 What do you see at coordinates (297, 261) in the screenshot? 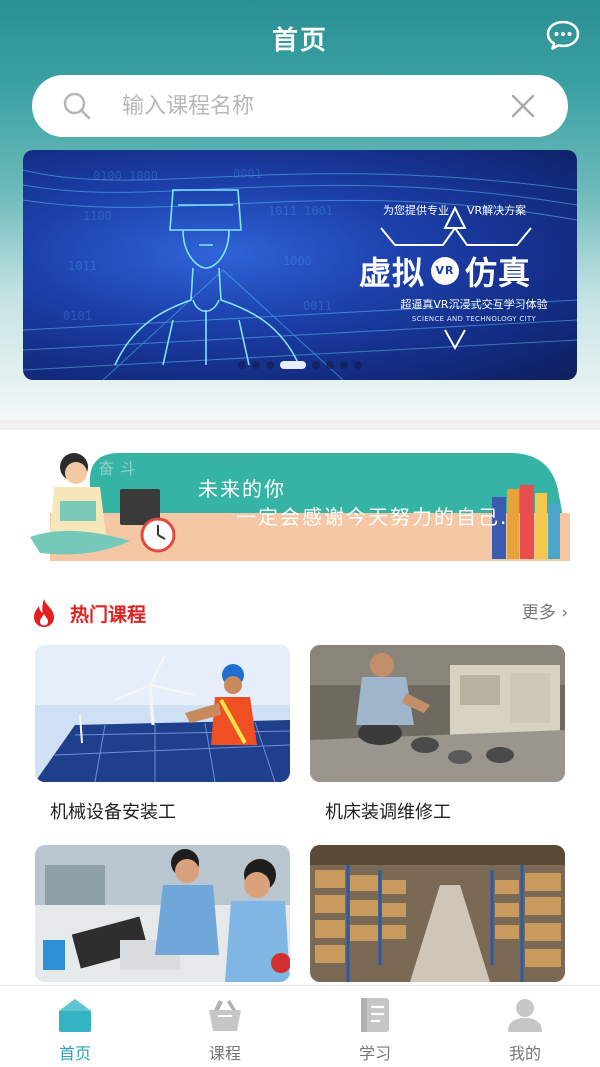
I see `svg-text: 1000` at bounding box center [297, 261].